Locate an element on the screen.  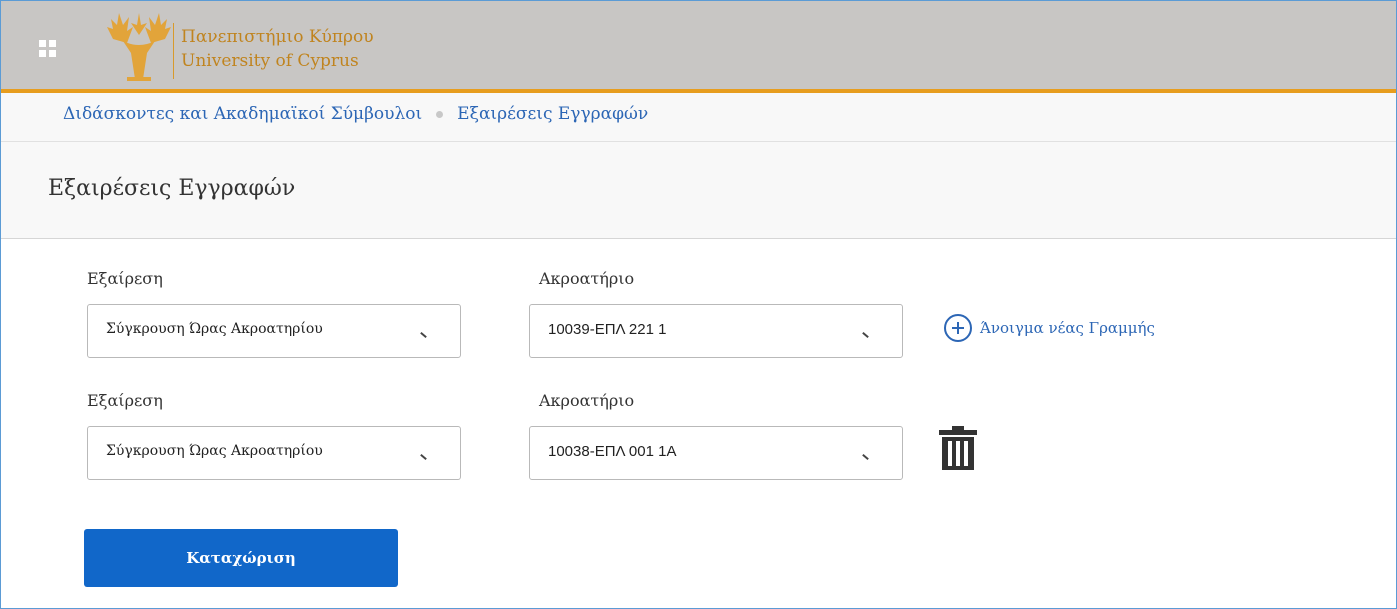
university-name: Πανεπιστήμιο Κύπρου University of Cyprus is located at coordinates (277, 49).